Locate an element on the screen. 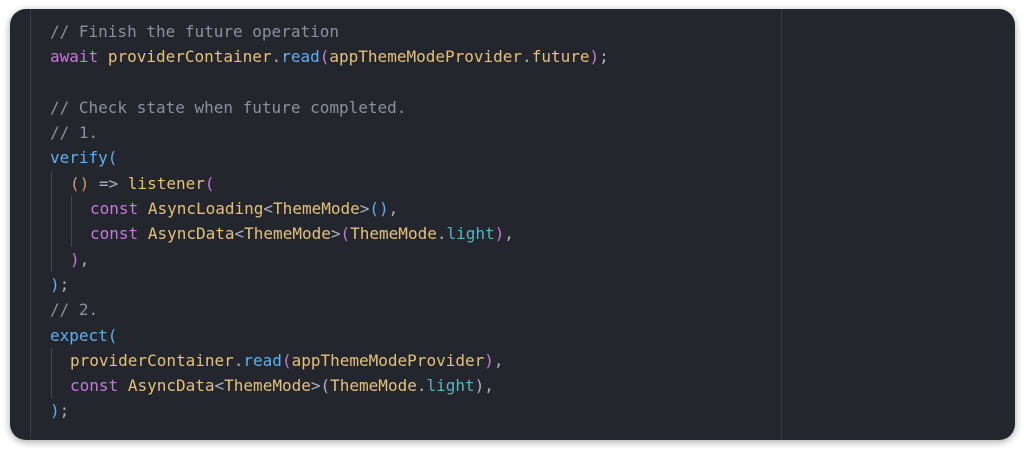  code-line: () => listener( is located at coordinates (329, 183).